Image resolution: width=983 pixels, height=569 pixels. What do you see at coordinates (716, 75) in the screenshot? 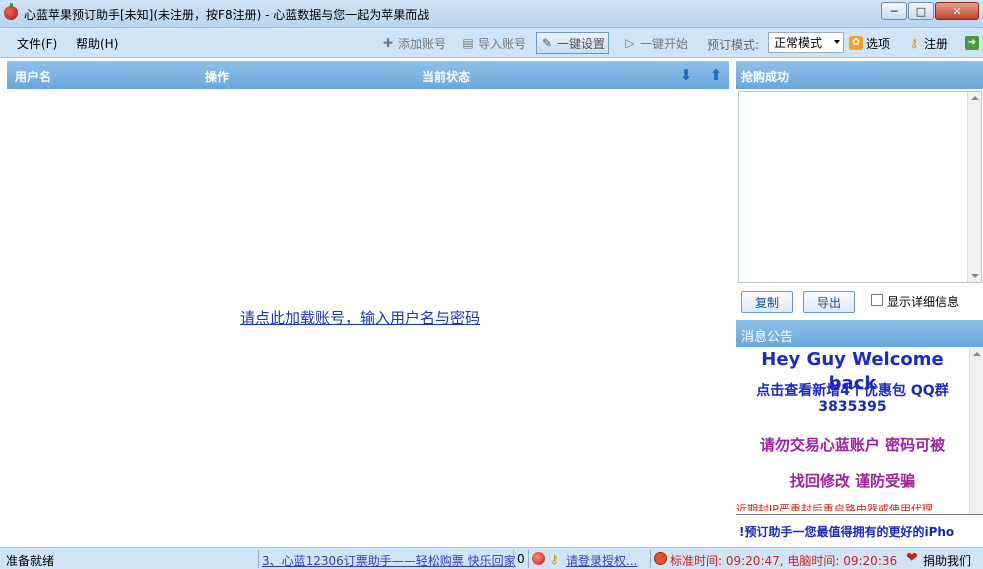
I see `move-up-icon: ⬆` at bounding box center [716, 75].